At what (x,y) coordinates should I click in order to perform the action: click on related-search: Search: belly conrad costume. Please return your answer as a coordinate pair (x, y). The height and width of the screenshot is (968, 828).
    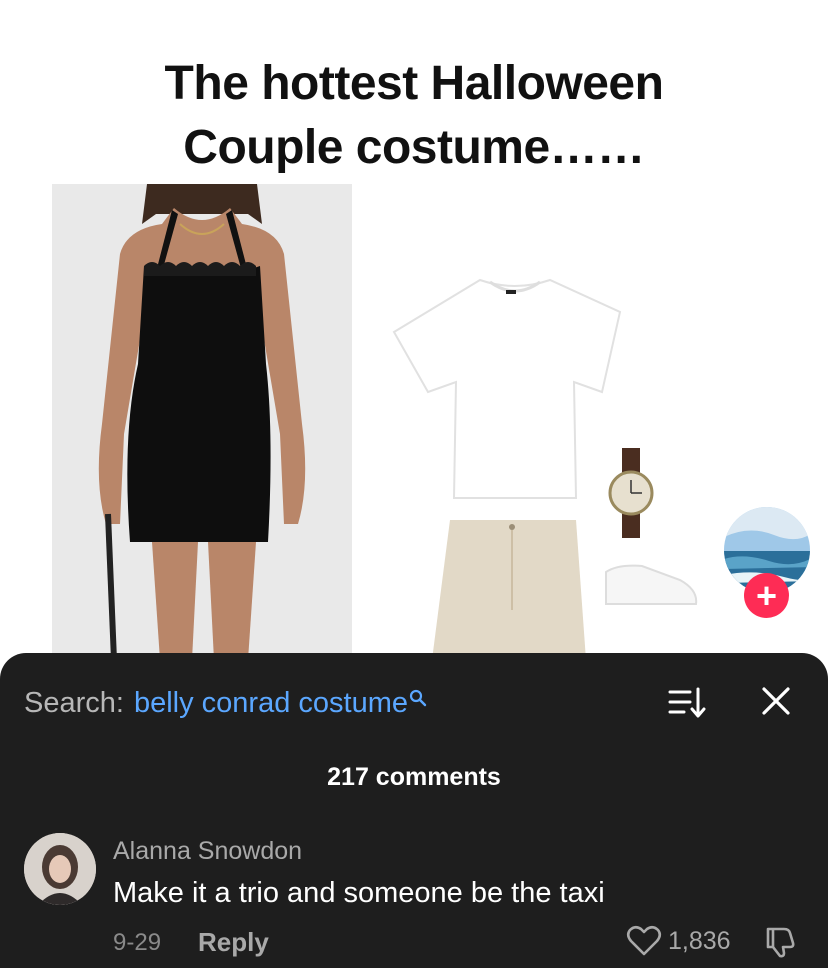
    Looking at the image, I should click on (225, 703).